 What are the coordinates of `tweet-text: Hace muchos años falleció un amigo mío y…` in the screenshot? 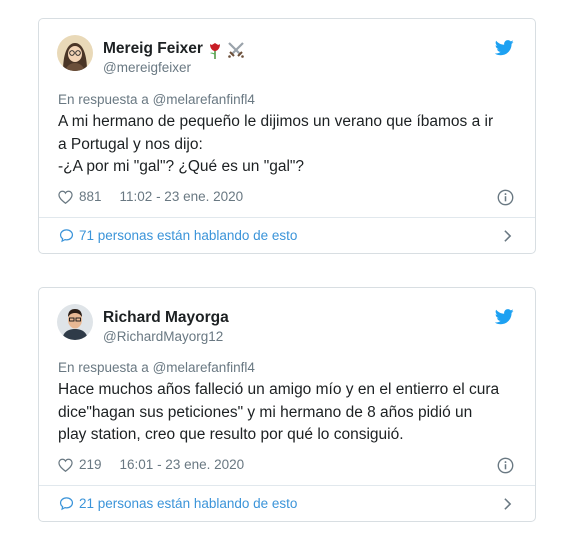 It's located at (293, 413).